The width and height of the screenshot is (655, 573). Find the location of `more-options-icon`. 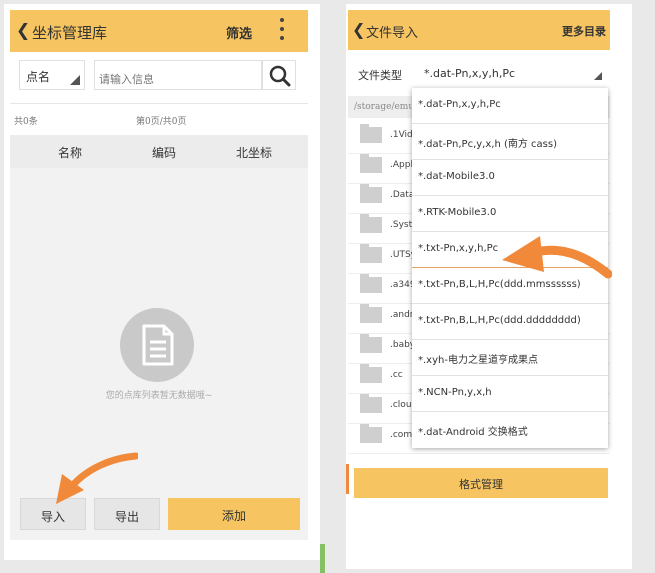

more-options-icon is located at coordinates (282, 31).